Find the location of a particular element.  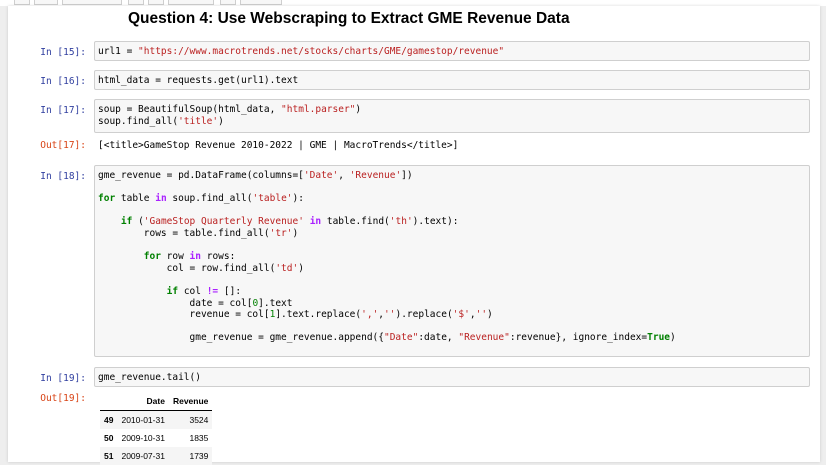

index-header is located at coordinates (109, 401).